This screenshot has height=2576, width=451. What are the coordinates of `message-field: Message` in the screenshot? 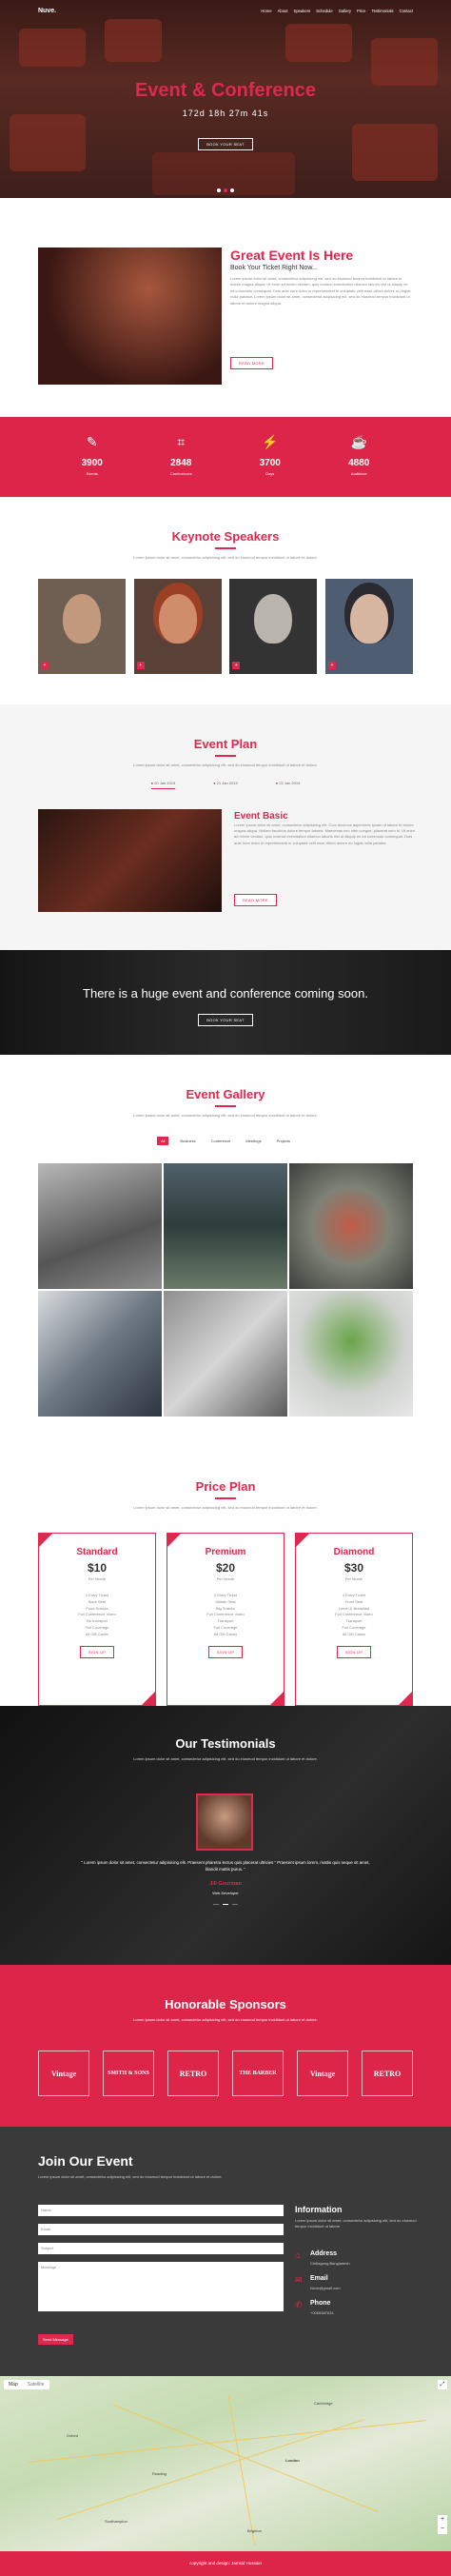 It's located at (161, 2286).